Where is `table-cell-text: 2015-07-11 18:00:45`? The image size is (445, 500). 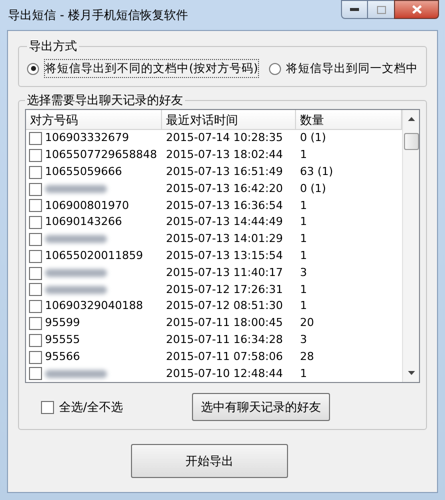 table-cell-text: 2015-07-11 18:00:45 is located at coordinates (224, 323).